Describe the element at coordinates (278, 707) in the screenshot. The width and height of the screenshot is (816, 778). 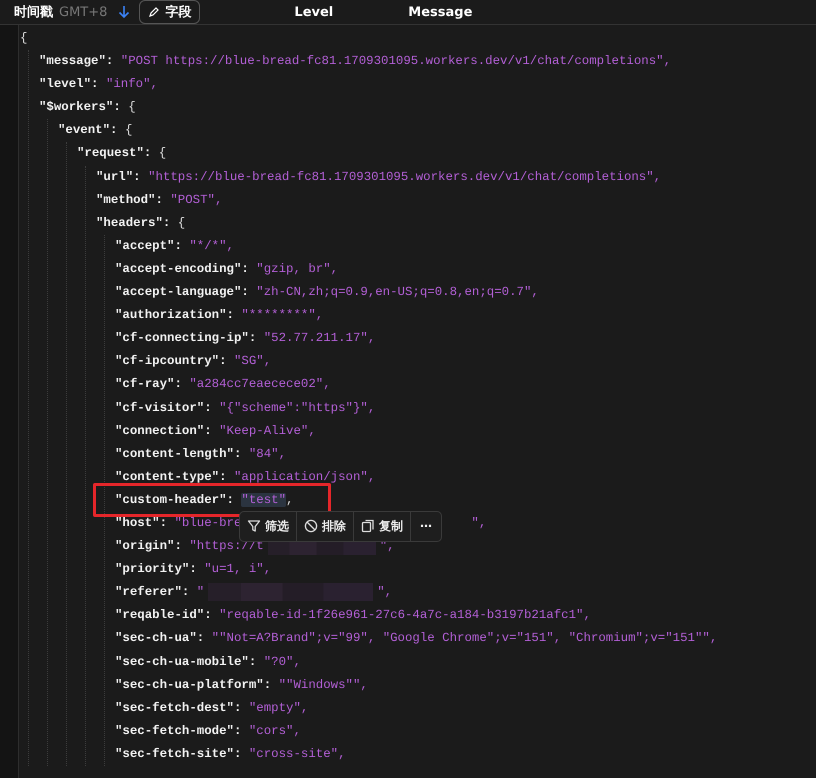
I see `json-value: "empty",` at that location.